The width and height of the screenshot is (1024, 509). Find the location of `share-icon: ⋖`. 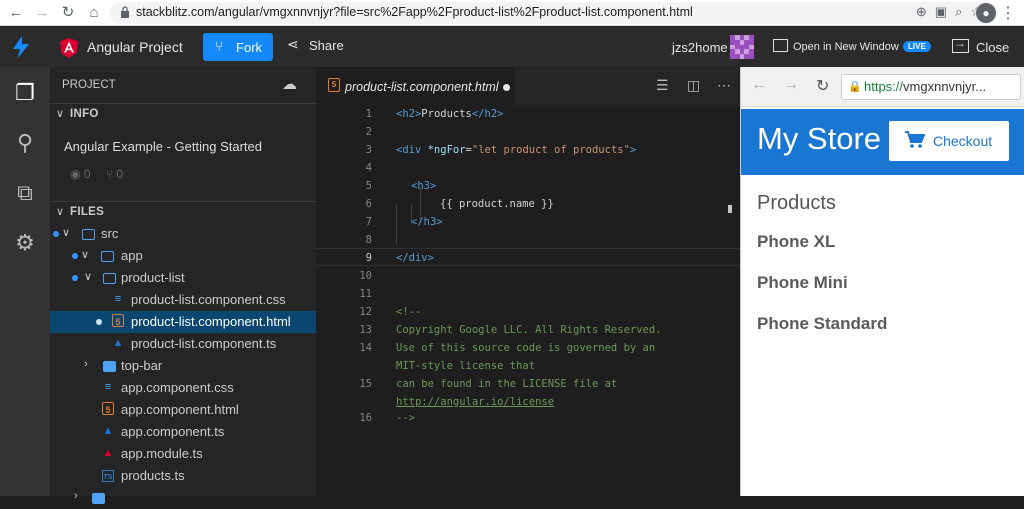

share-icon: ⋖ is located at coordinates (293, 44).